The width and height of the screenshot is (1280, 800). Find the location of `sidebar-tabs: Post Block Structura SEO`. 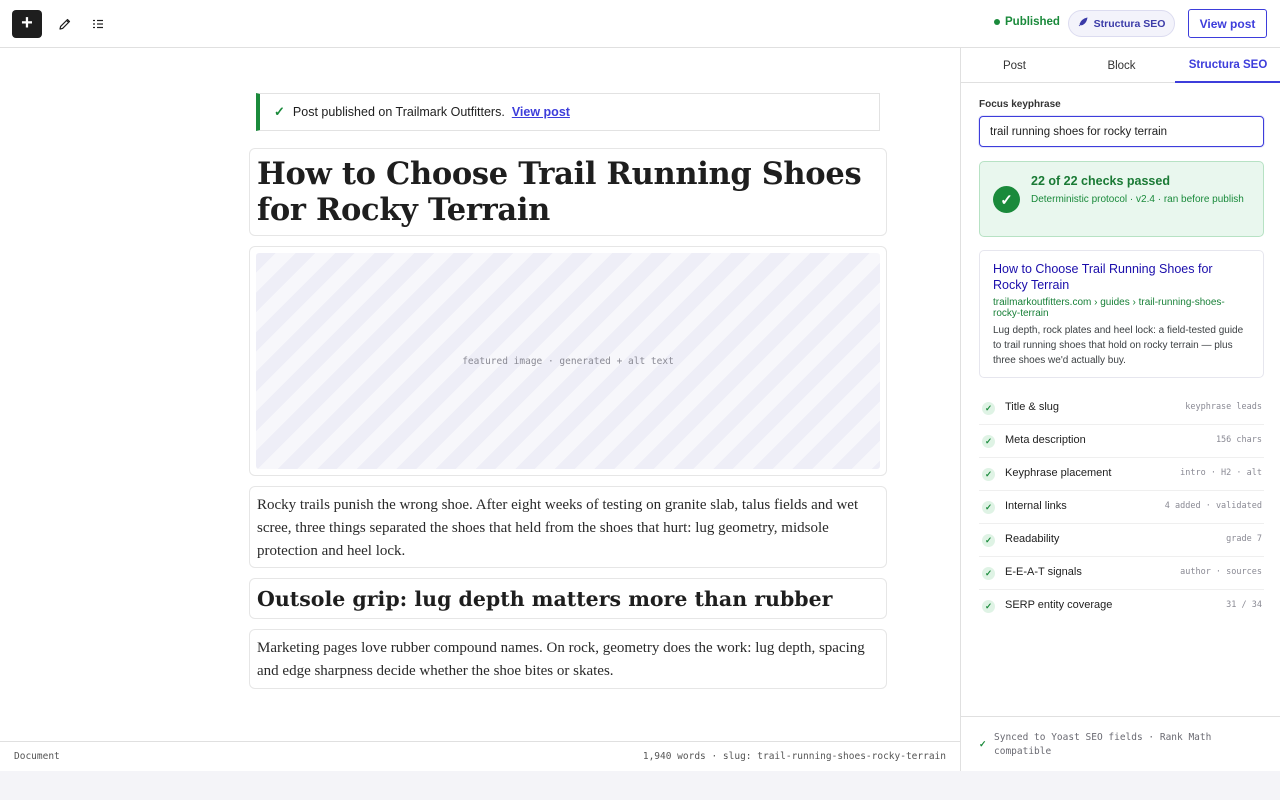

sidebar-tabs: Post Block Structura SEO is located at coordinates (1120, 65).